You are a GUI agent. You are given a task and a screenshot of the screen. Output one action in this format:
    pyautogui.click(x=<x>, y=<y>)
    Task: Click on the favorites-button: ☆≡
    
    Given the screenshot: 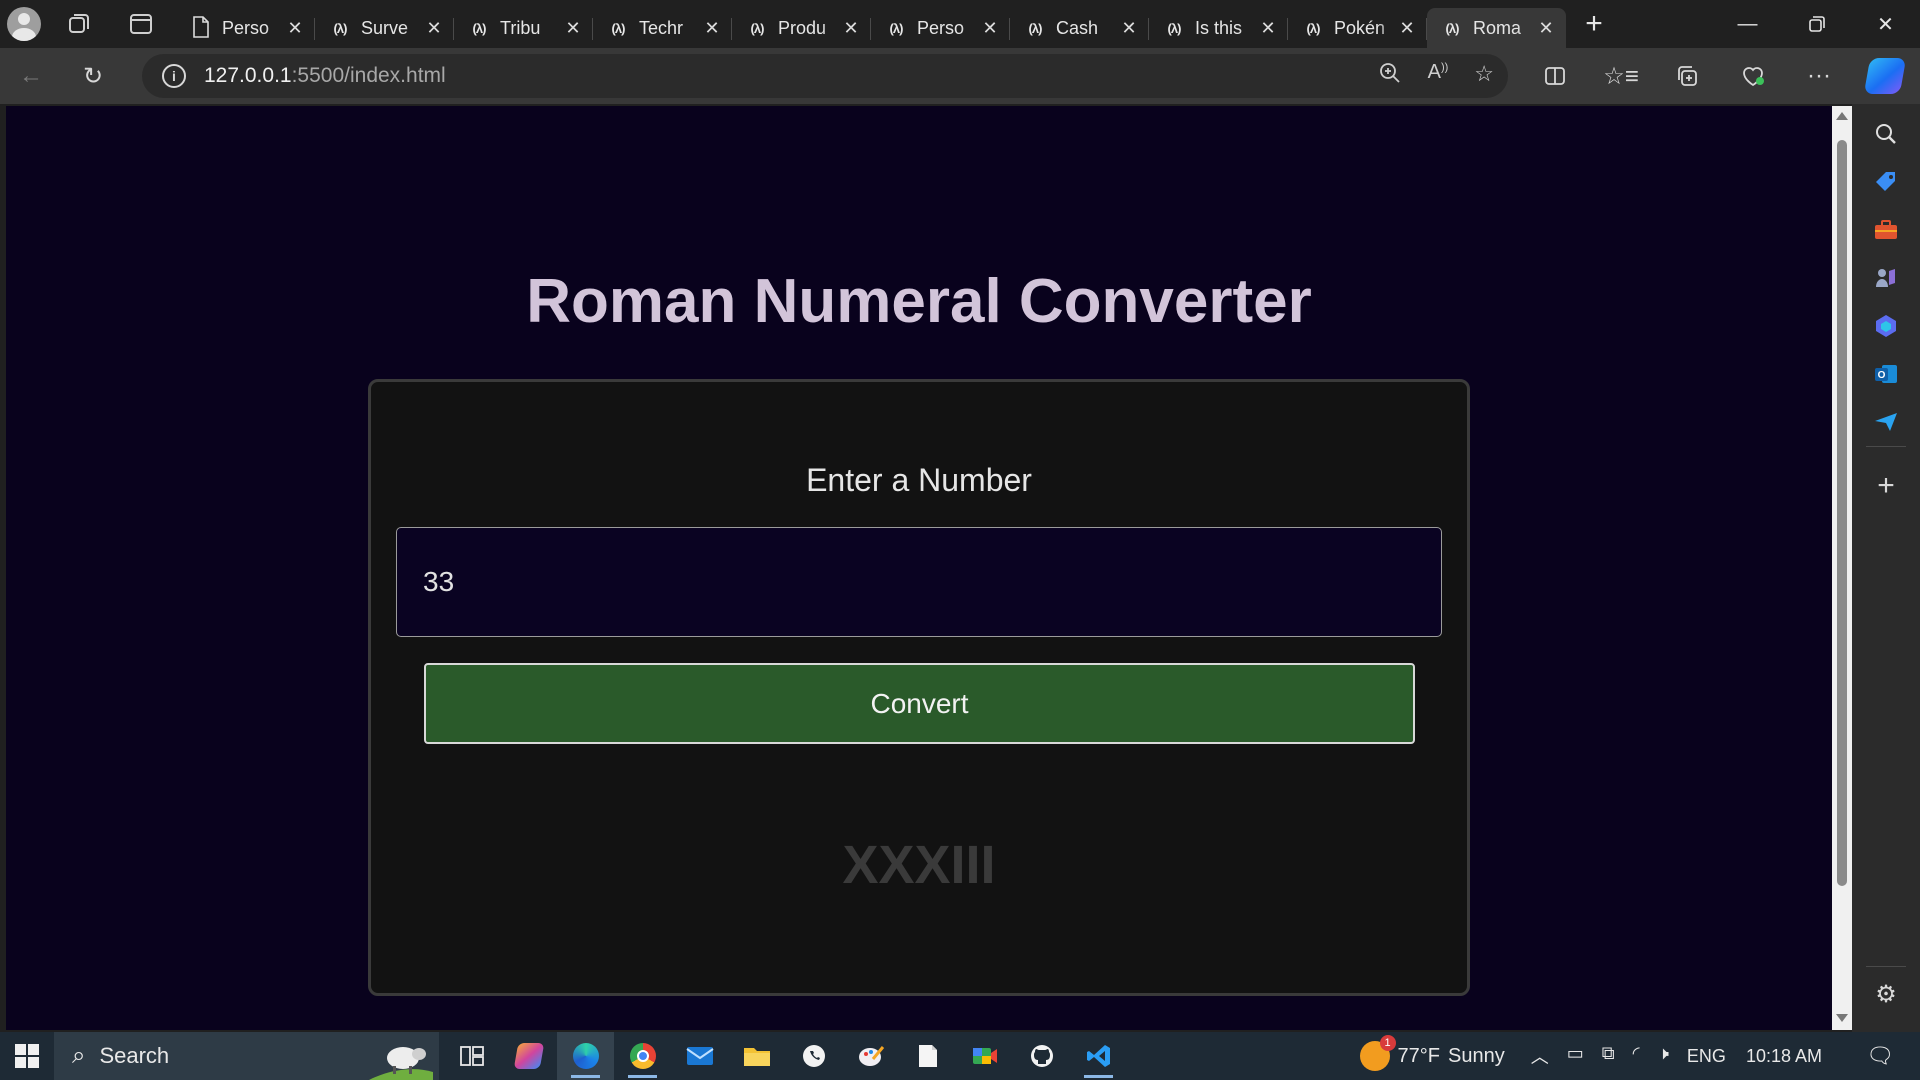 What is the action you would take?
    pyautogui.click(x=1621, y=76)
    